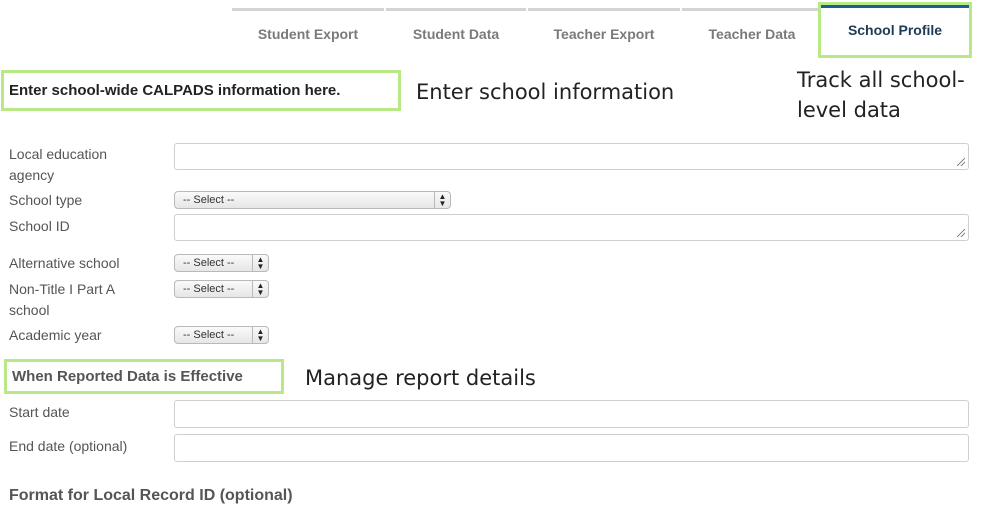 Image resolution: width=989 pixels, height=507 pixels. Describe the element at coordinates (127, 376) in the screenshot. I see `effective-heading-text: When Reported Data is Effective` at that location.